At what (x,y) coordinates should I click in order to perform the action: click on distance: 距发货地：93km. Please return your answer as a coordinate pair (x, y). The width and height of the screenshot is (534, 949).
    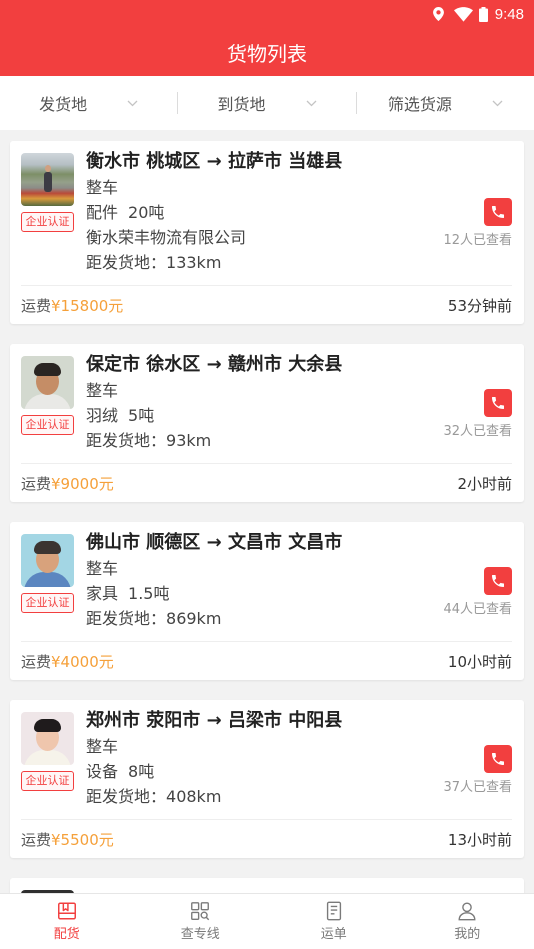
    Looking at the image, I should click on (264, 440).